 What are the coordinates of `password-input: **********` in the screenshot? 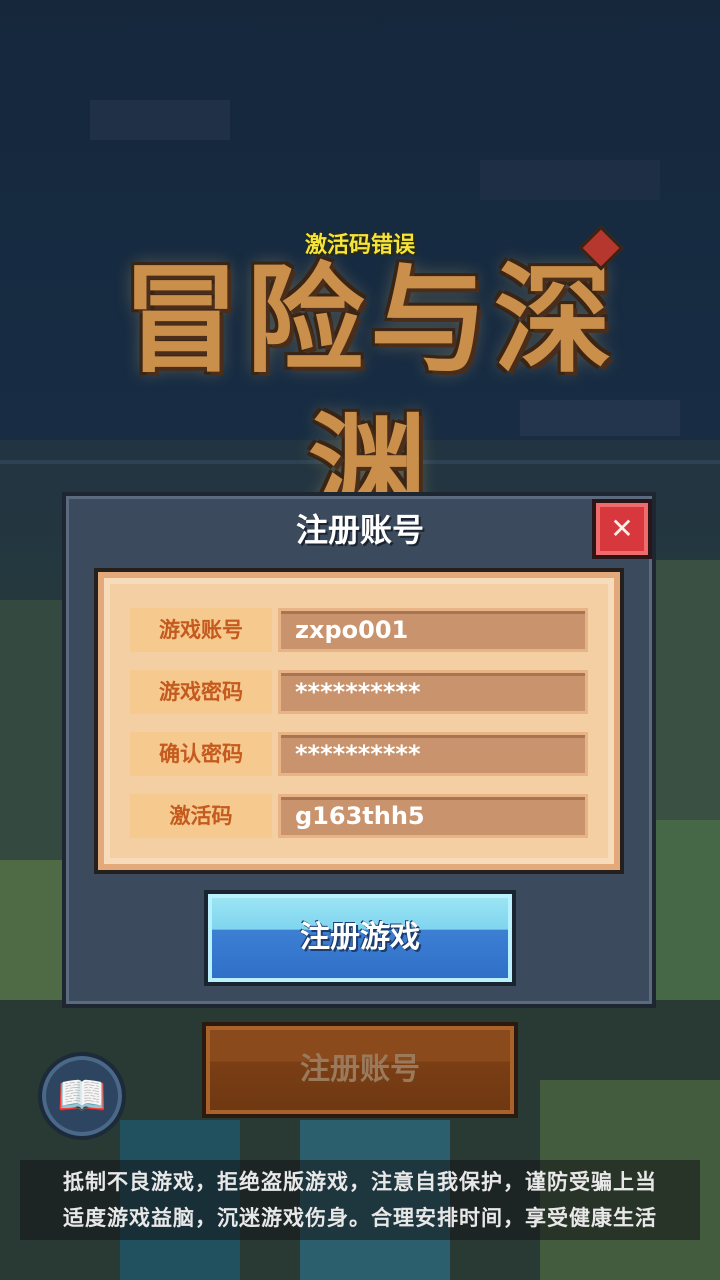 It's located at (433, 692).